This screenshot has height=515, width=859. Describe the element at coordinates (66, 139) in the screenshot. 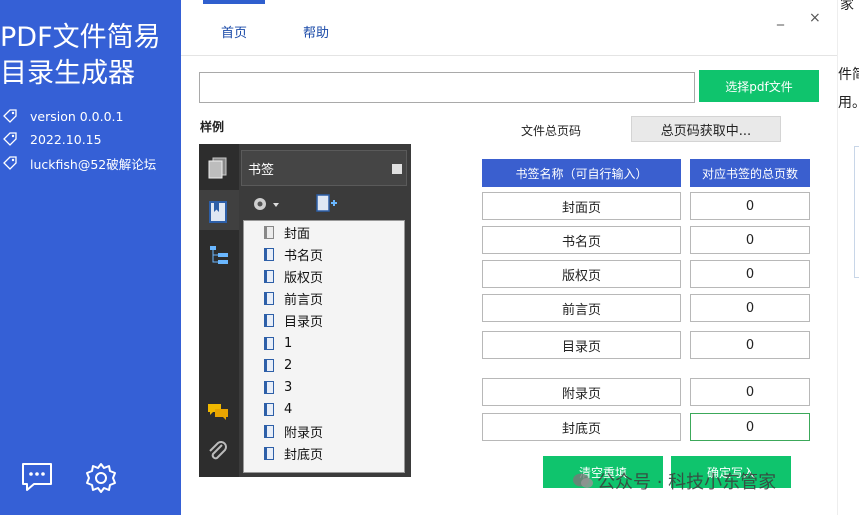

I see `date-text: 2022.10.15` at that location.